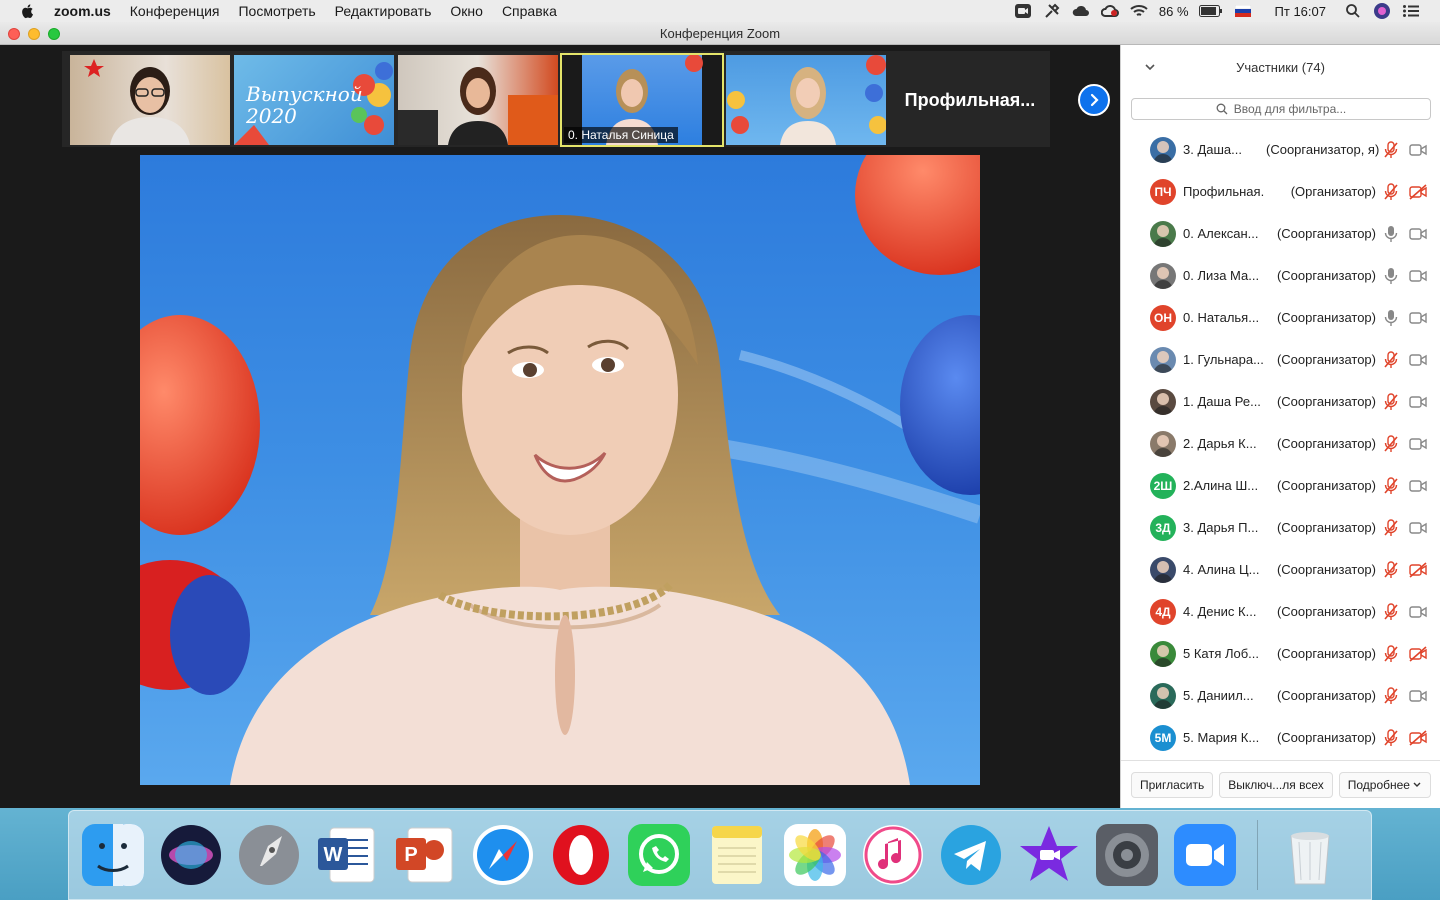 The height and width of the screenshot is (900, 1440). Describe the element at coordinates (191, 855) in the screenshot. I see `siri-icon` at that location.